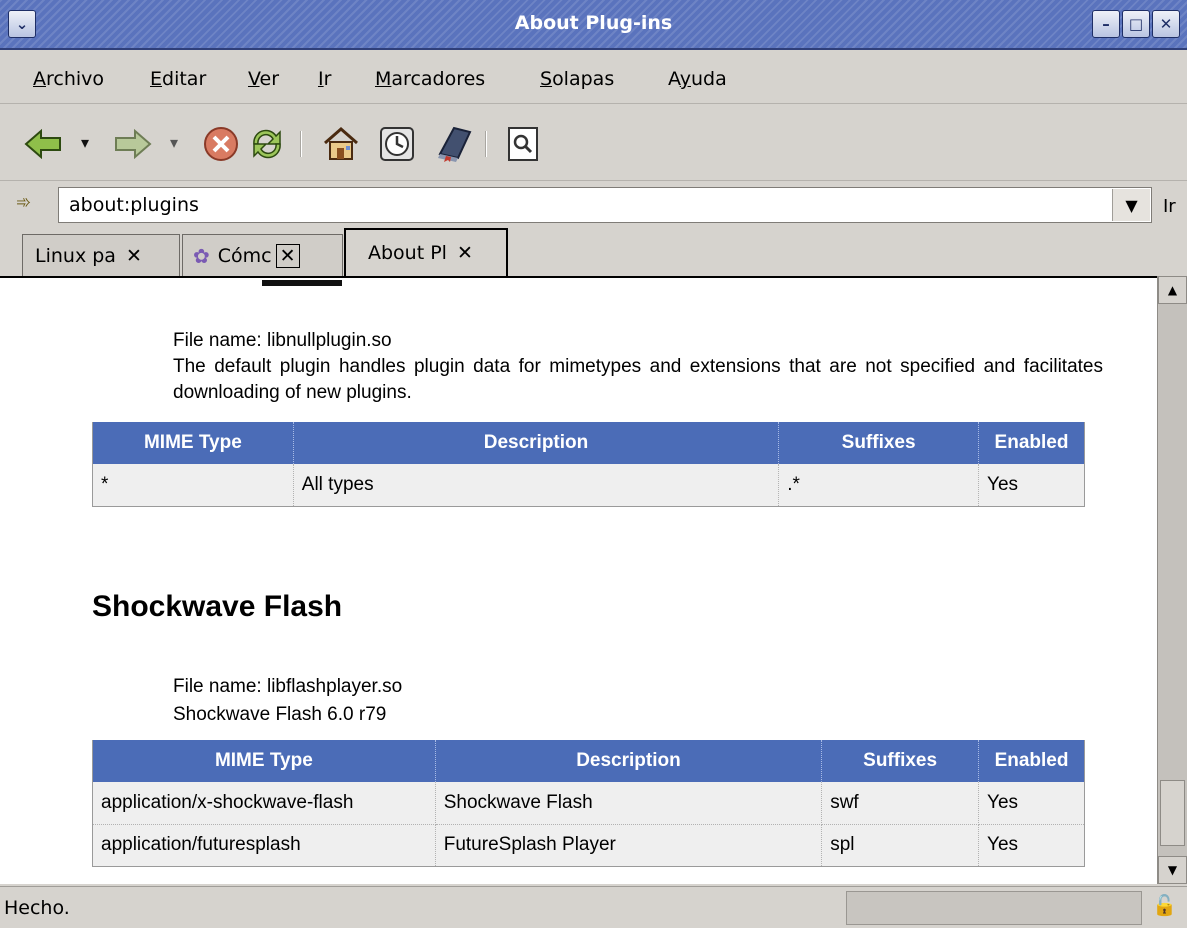 Image resolution: width=1187 pixels, height=928 pixels. I want to click on scroll-down-button: ▼, so click(1172, 870).